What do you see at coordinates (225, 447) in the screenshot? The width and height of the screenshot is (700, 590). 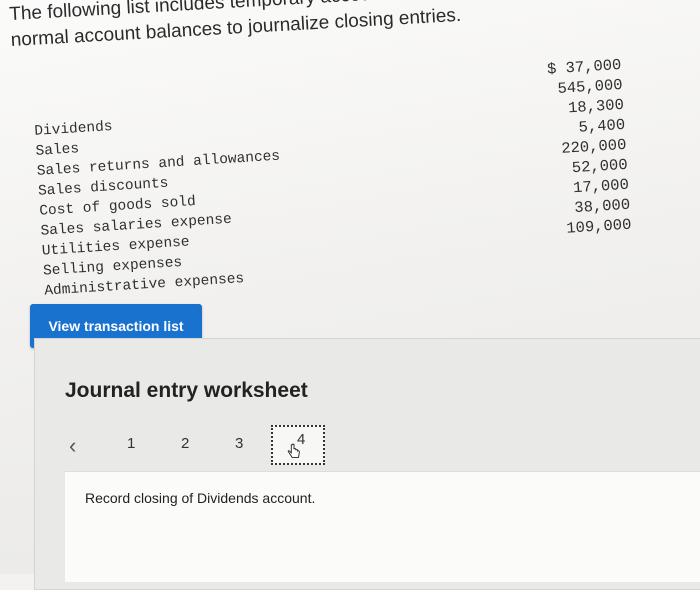 I see `worksheet-pager: ‹ 1 2 3 4` at bounding box center [225, 447].